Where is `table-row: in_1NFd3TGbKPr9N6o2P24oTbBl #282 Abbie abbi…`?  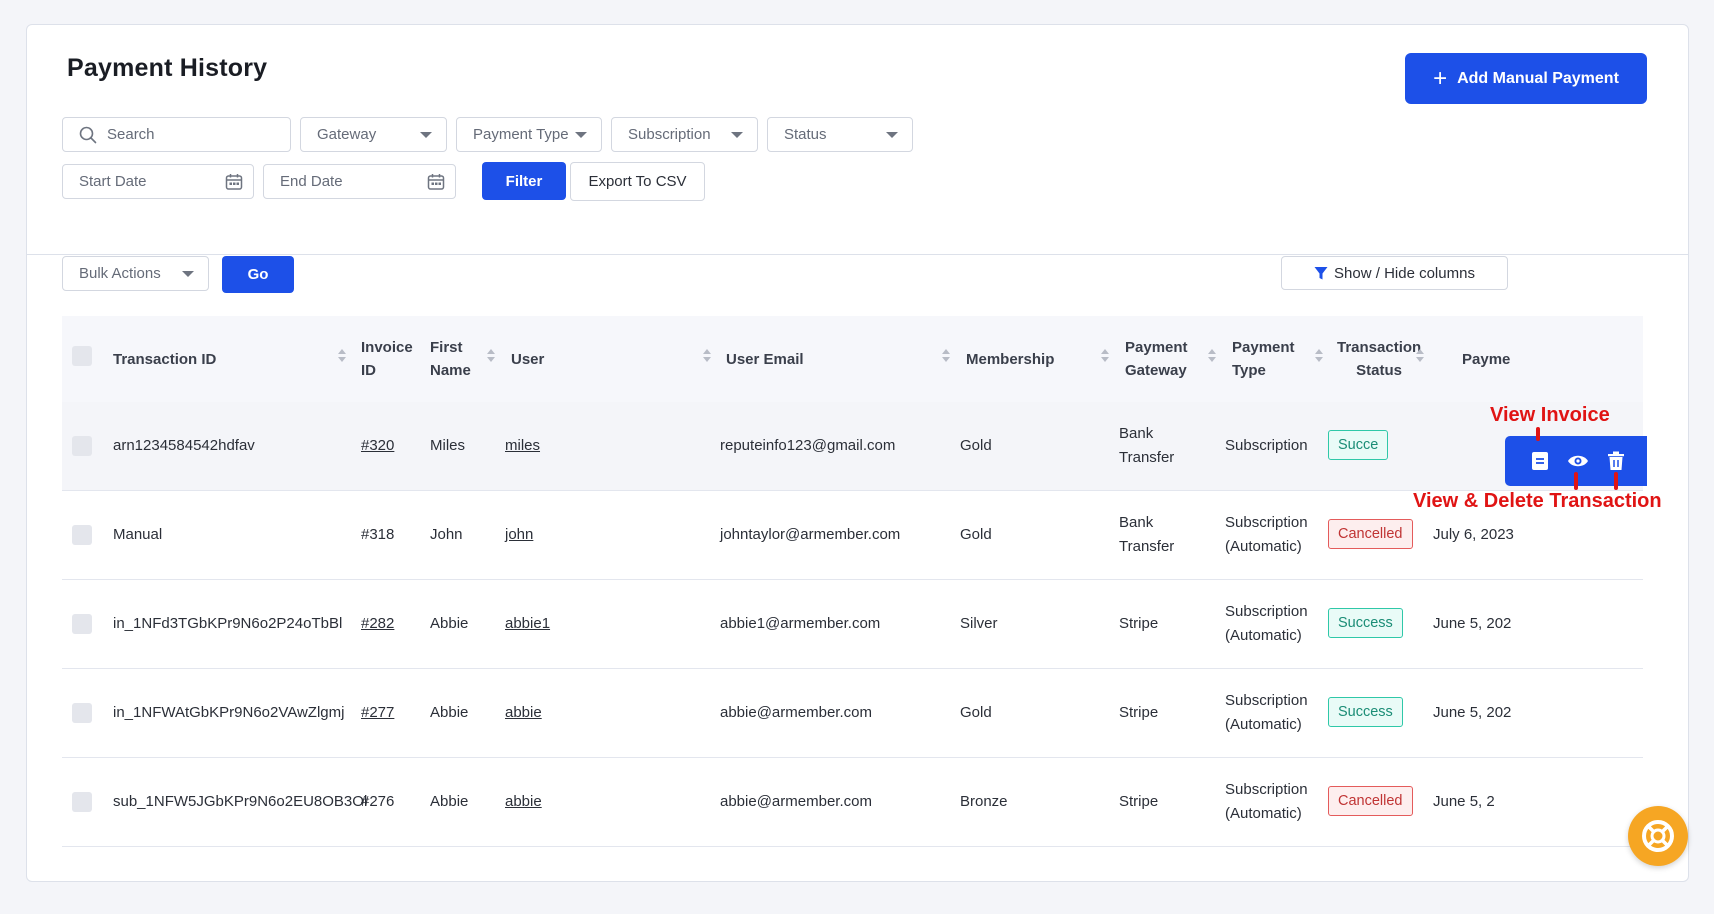 table-row: in_1NFd3TGbKPr9N6o2P24oTbBl #282 Abbie abbi… is located at coordinates (852, 624).